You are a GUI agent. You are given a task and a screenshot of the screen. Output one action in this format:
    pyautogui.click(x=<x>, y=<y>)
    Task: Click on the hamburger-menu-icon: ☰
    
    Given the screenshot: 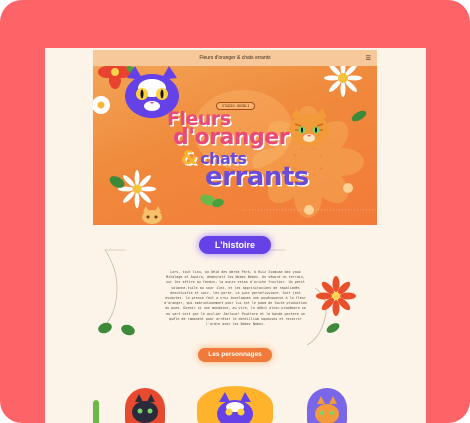 What is the action you would take?
    pyautogui.click(x=368, y=58)
    